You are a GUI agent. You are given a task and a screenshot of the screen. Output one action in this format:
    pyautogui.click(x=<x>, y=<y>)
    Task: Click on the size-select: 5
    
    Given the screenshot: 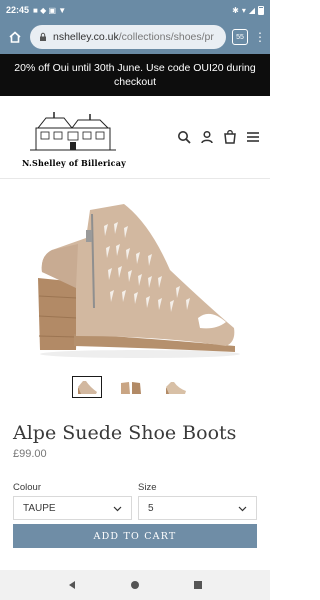 What is the action you would take?
    pyautogui.click(x=197, y=508)
    